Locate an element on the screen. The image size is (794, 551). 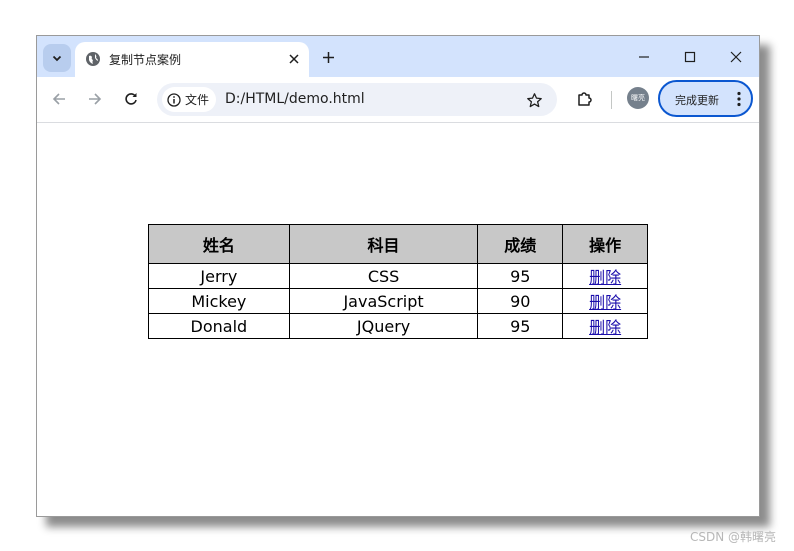
maximize-icon is located at coordinates (690, 57).